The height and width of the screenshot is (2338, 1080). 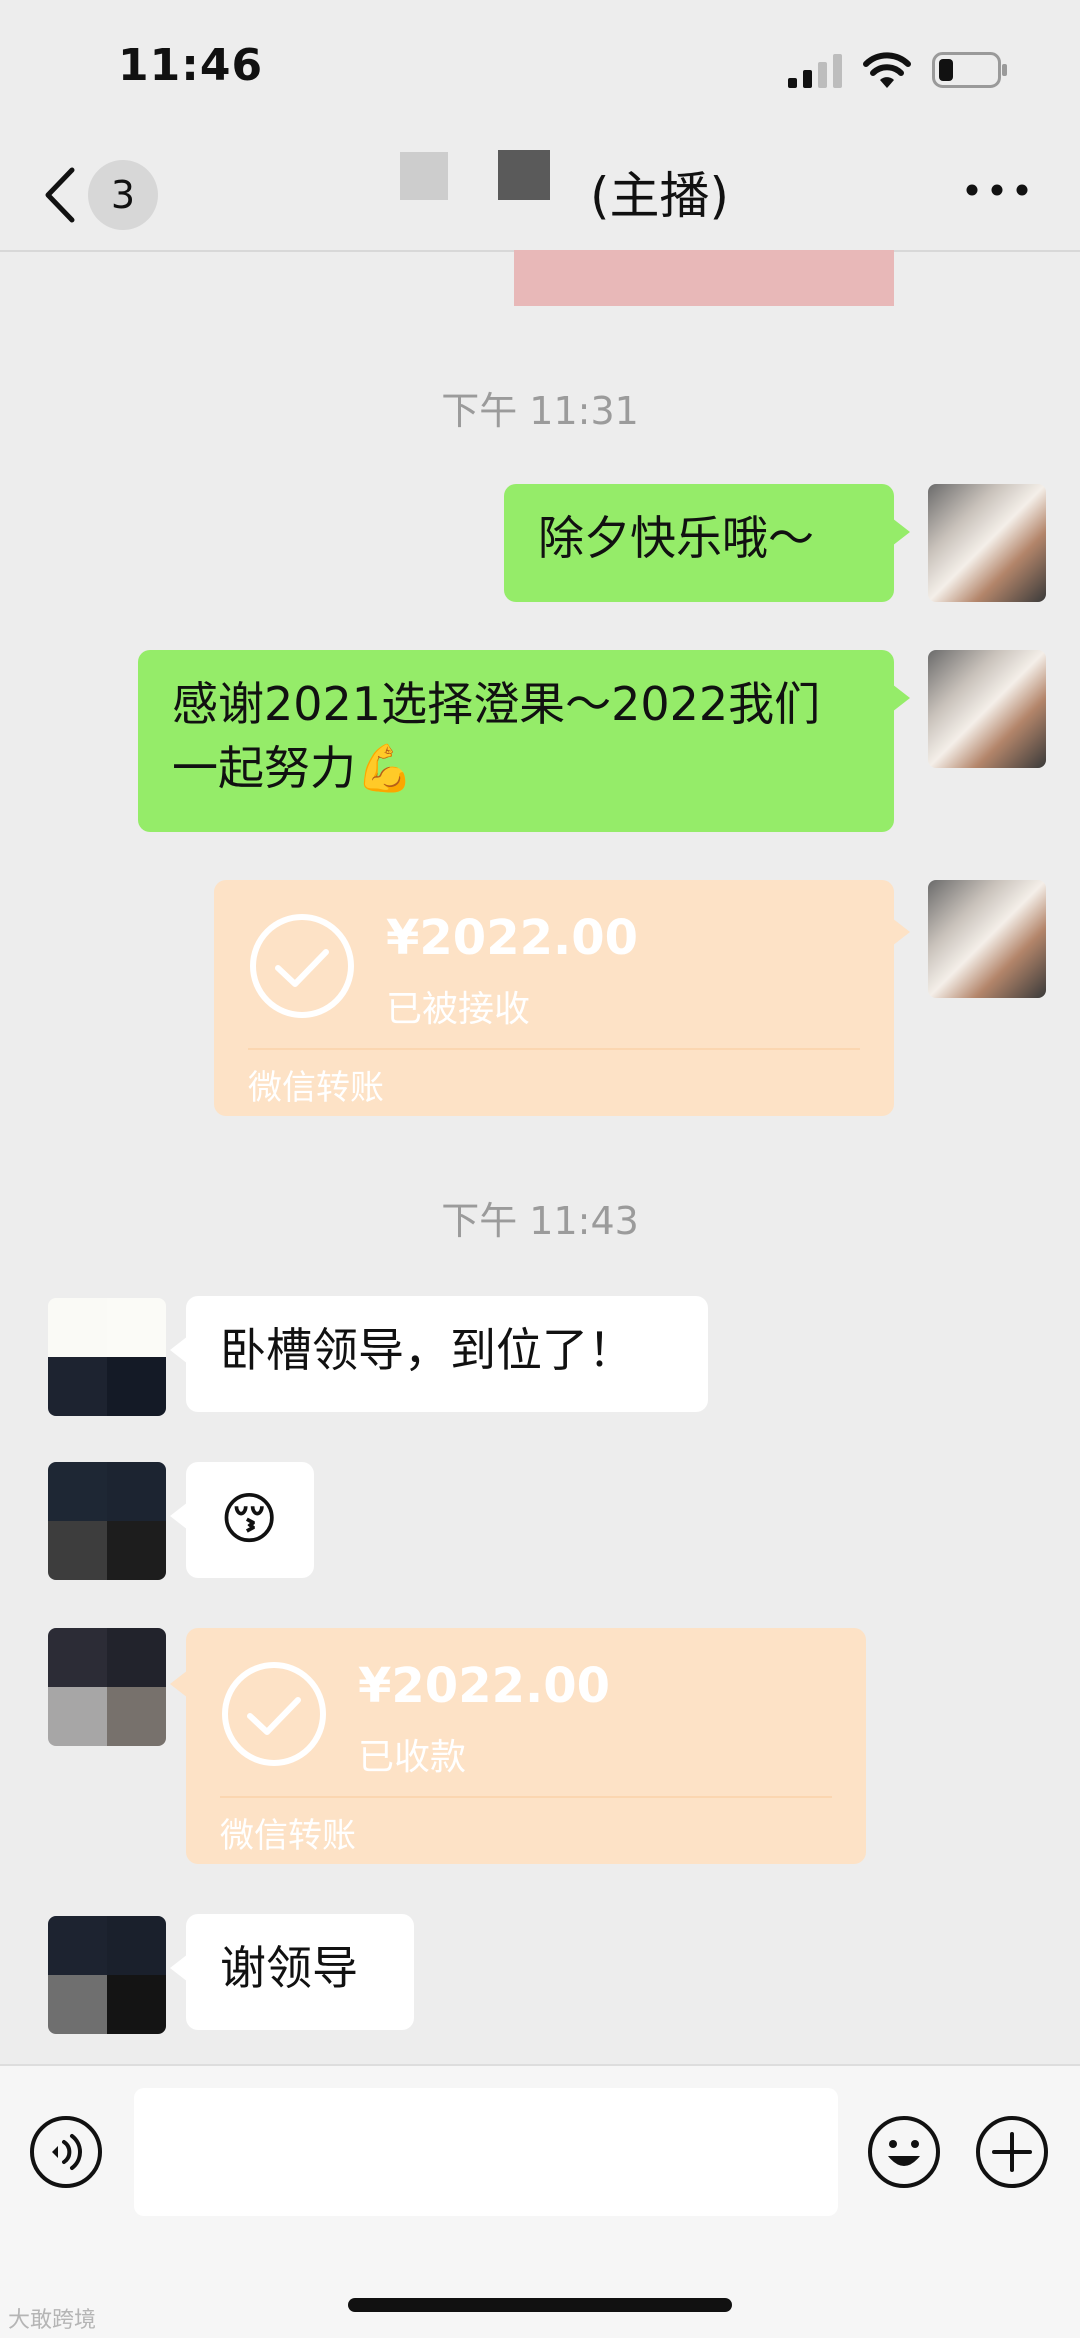 I want to click on battery-icon, so click(x=969, y=70).